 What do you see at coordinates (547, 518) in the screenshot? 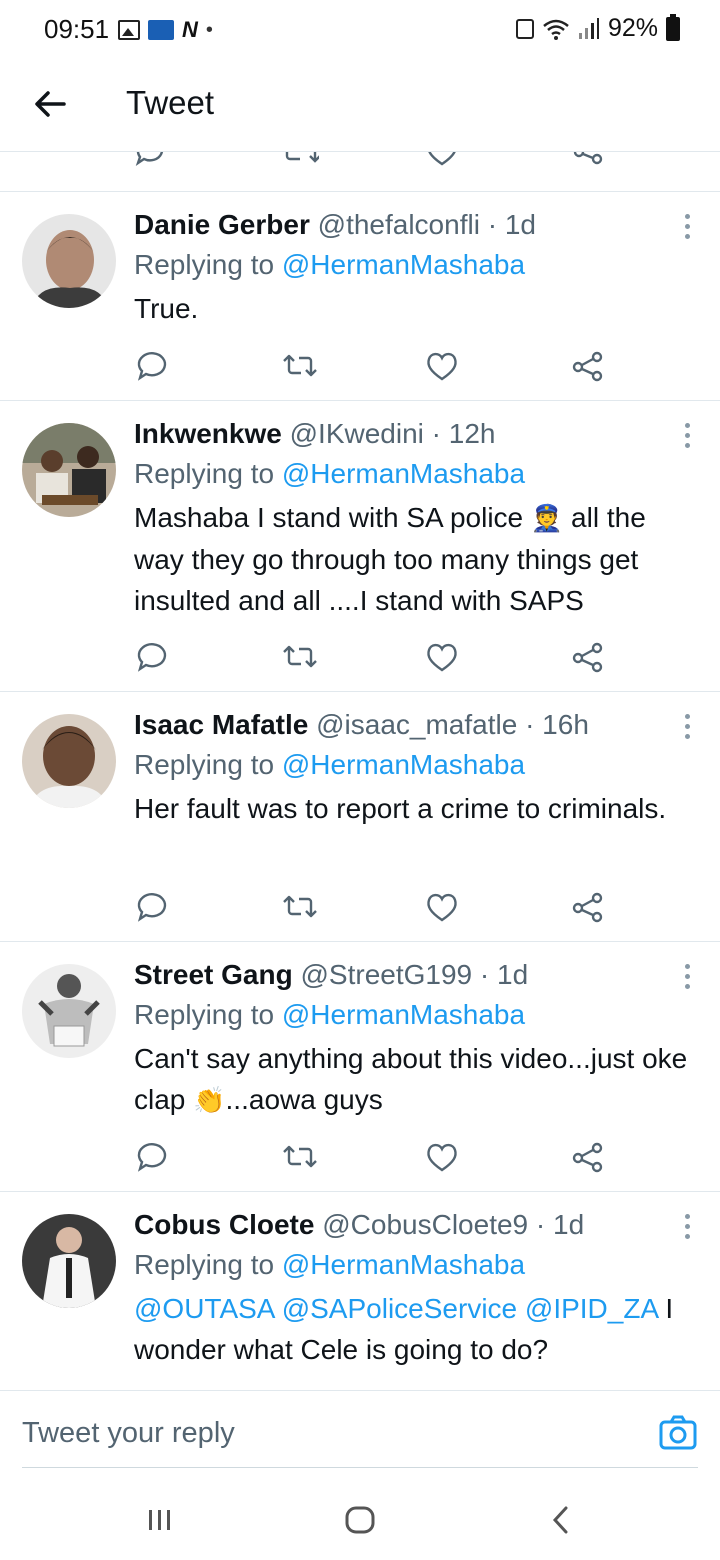
I see `police-officer-emoji: 👮` at bounding box center [547, 518].